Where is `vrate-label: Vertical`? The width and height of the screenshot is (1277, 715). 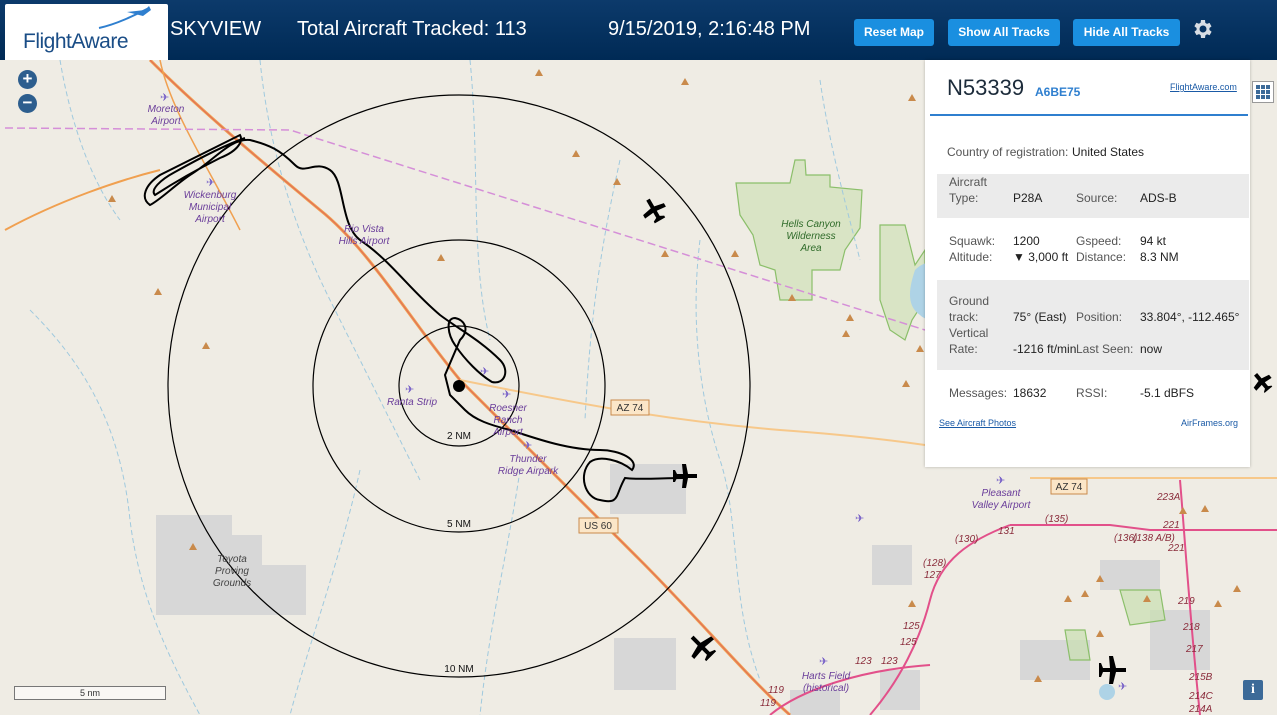
vrate-label: Vertical is located at coordinates (969, 333).